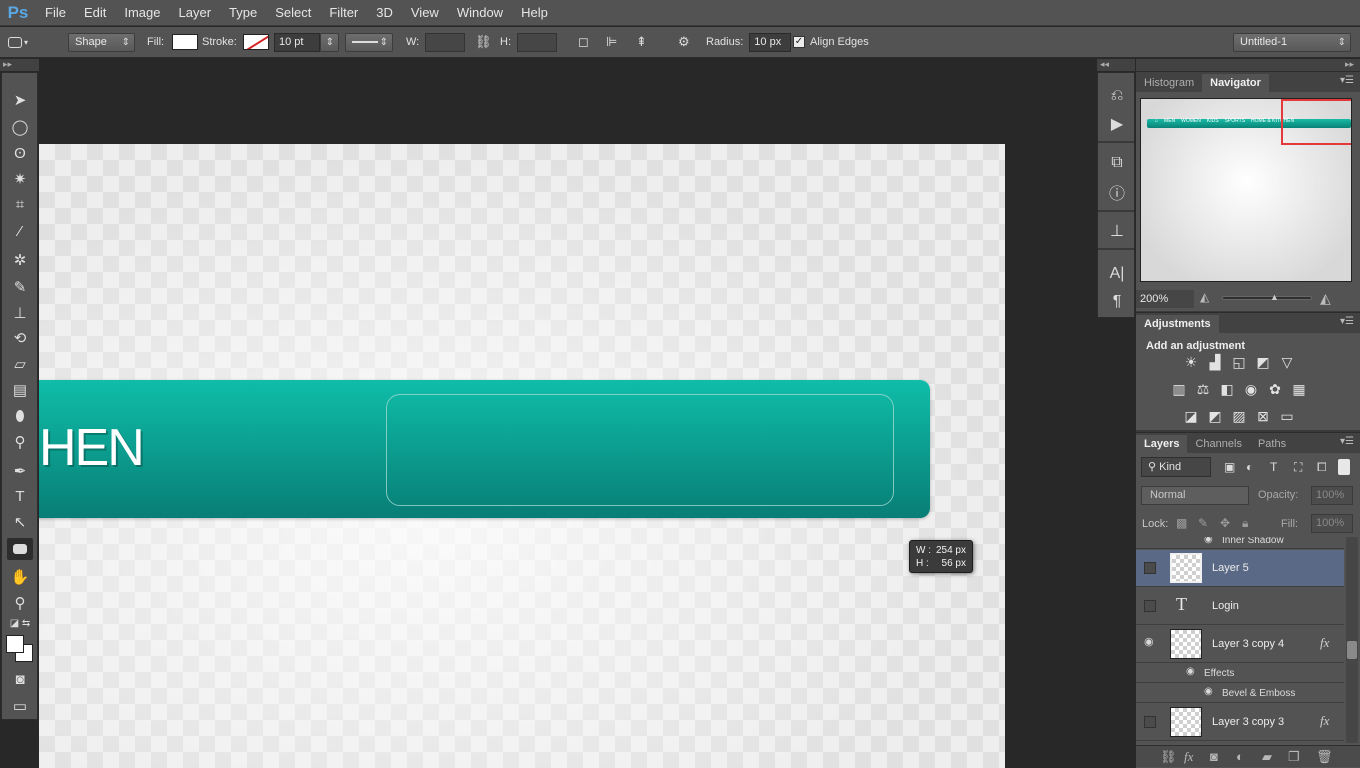  What do you see at coordinates (1168, 757) in the screenshot?
I see `link-layers-icon: ⛓` at bounding box center [1168, 757].